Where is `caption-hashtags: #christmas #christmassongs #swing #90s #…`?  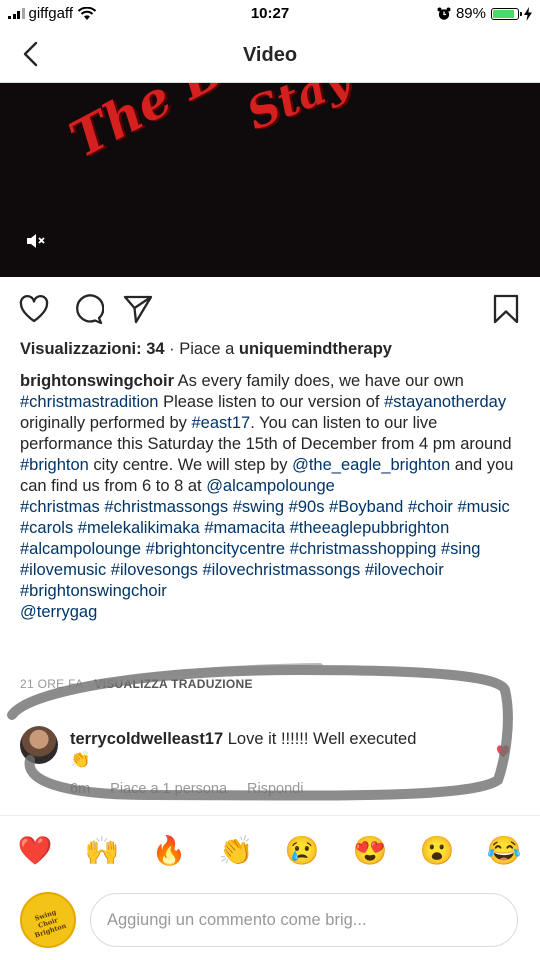
caption-hashtags: #christmas #christmassongs #swing #90s #… is located at coordinates (265, 549).